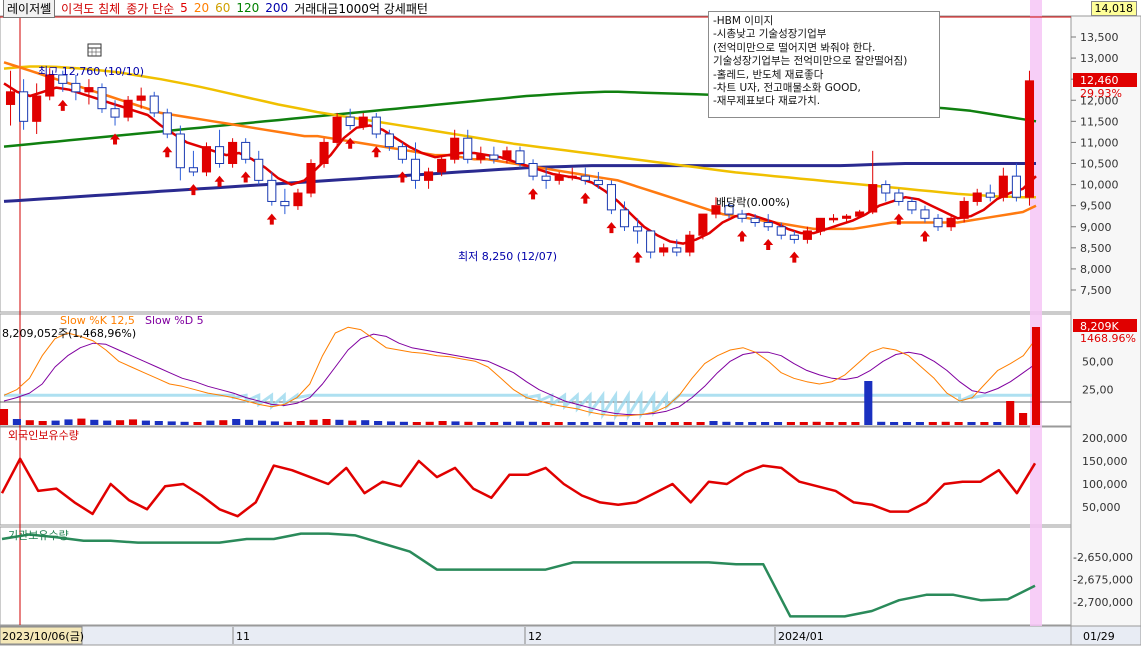 The width and height of the screenshot is (1141, 646). What do you see at coordinates (1099, 164) in the screenshot?
I see `price-tick-label: 10,500` at bounding box center [1099, 164].